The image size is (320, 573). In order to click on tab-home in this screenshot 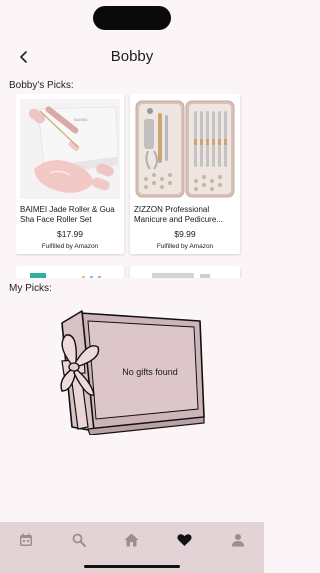, I will do `click(132, 540)`.